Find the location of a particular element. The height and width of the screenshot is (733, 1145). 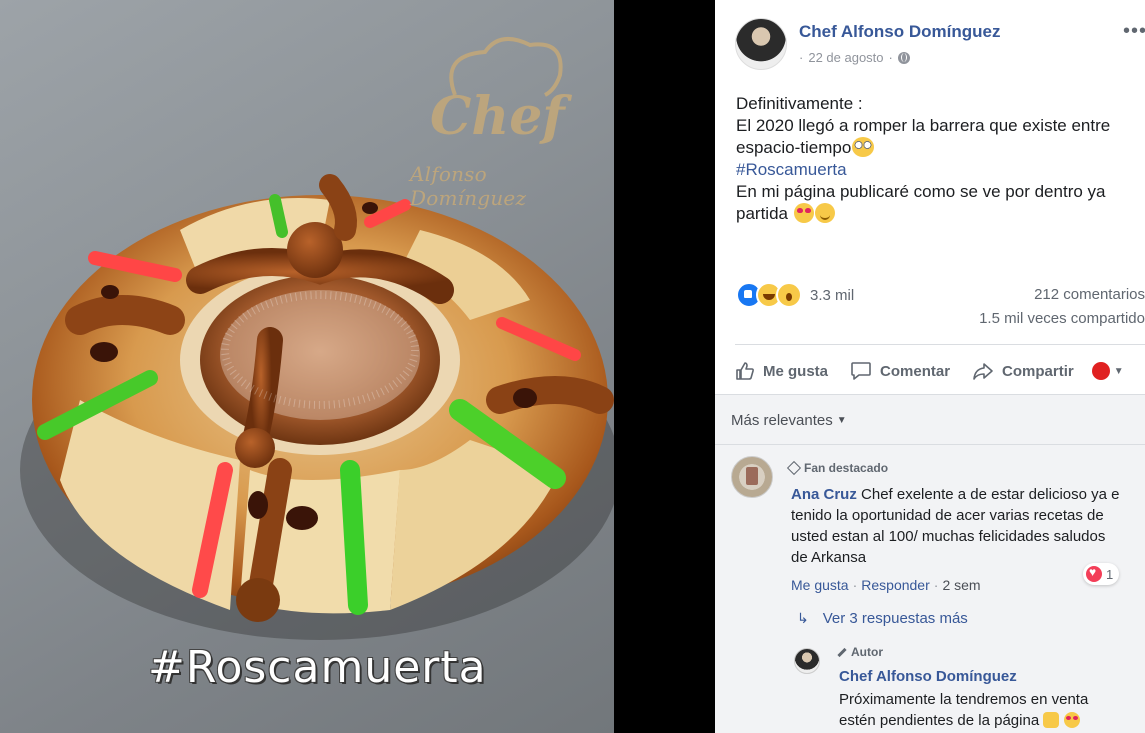

watermark-chef: Chef is located at coordinates (497, 116).